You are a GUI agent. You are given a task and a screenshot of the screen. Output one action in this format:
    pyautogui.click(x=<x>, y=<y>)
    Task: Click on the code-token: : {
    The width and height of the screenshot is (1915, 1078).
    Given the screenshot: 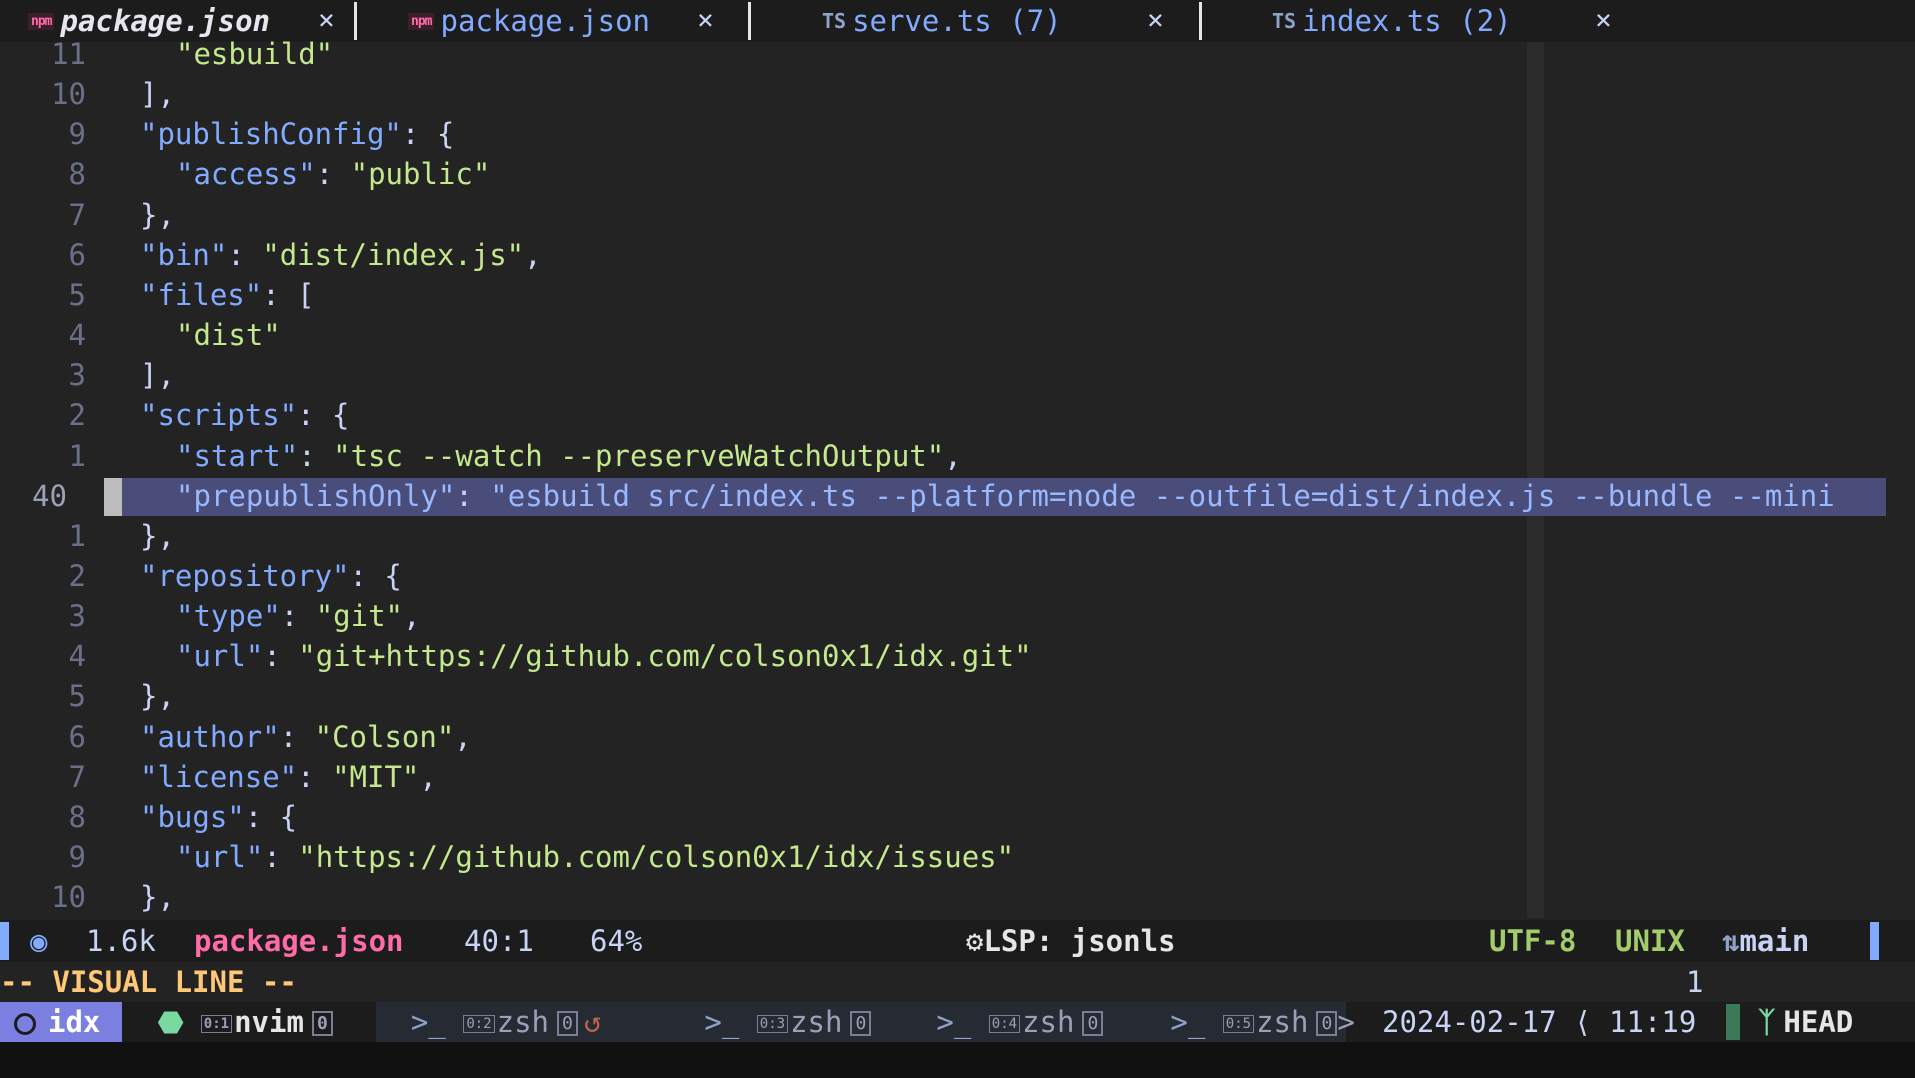 What is the action you would take?
    pyautogui.click(x=375, y=575)
    